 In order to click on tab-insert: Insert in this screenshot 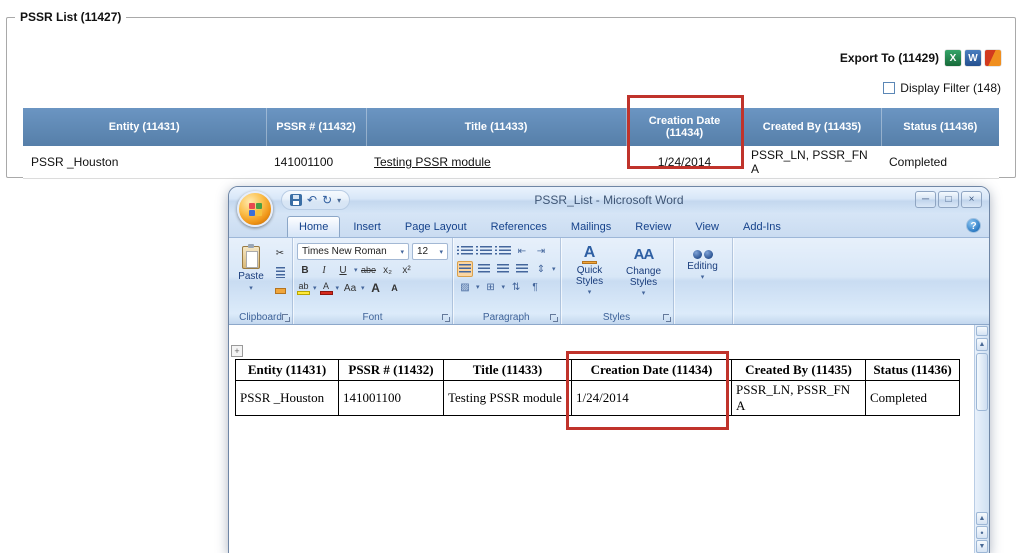, I will do `click(367, 227)`.